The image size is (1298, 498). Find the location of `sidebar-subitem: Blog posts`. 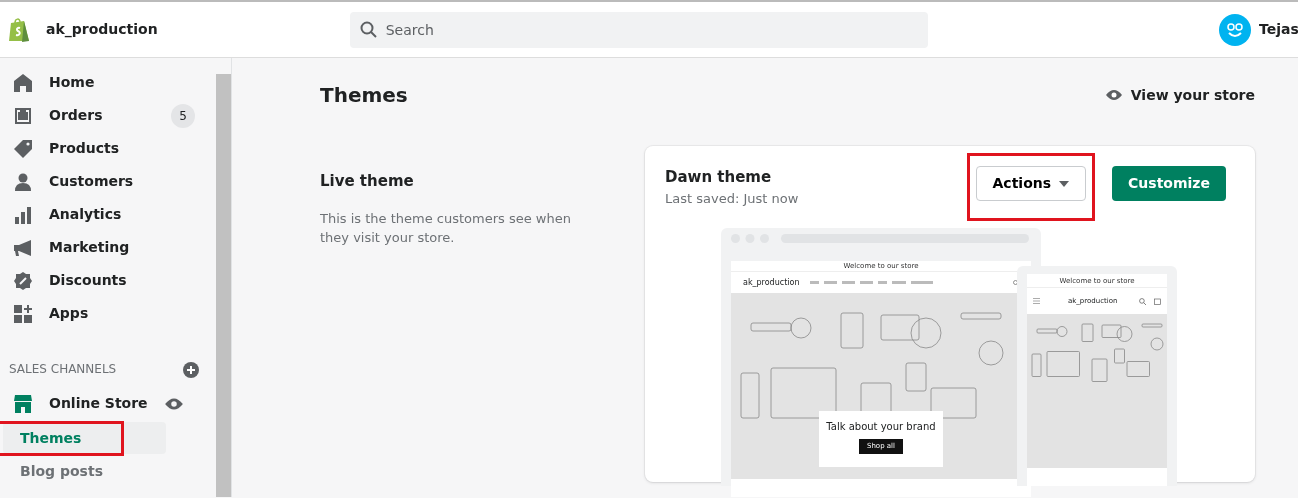

sidebar-subitem: Blog posts is located at coordinates (84, 471).